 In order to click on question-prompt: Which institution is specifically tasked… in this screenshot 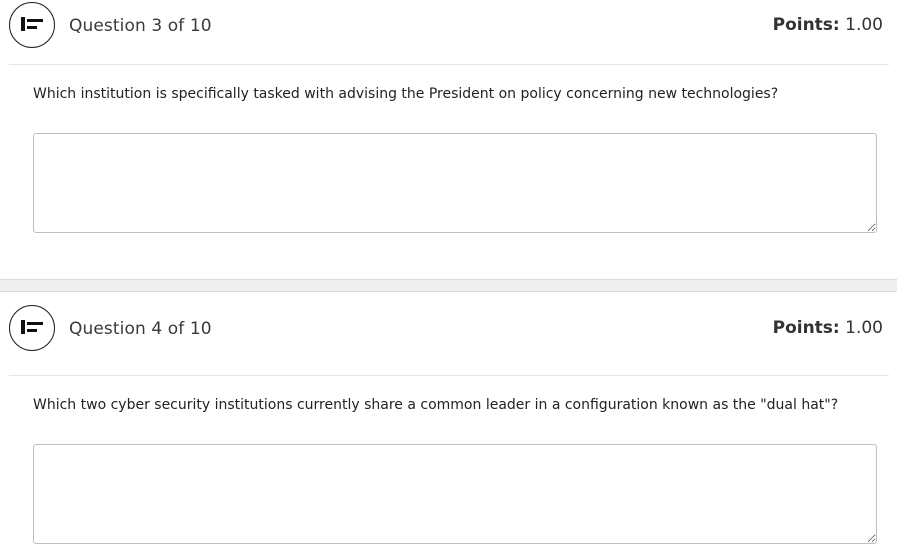, I will do `click(406, 94)`.